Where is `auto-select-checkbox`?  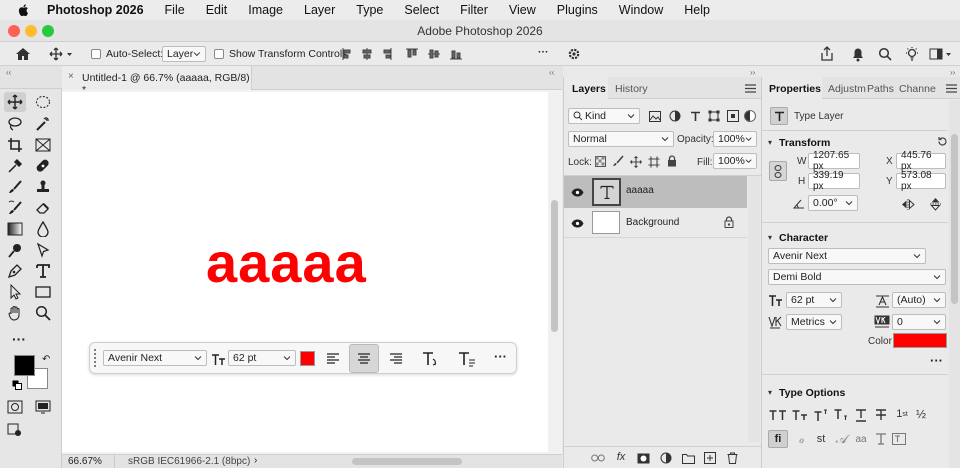 auto-select-checkbox is located at coordinates (96, 54).